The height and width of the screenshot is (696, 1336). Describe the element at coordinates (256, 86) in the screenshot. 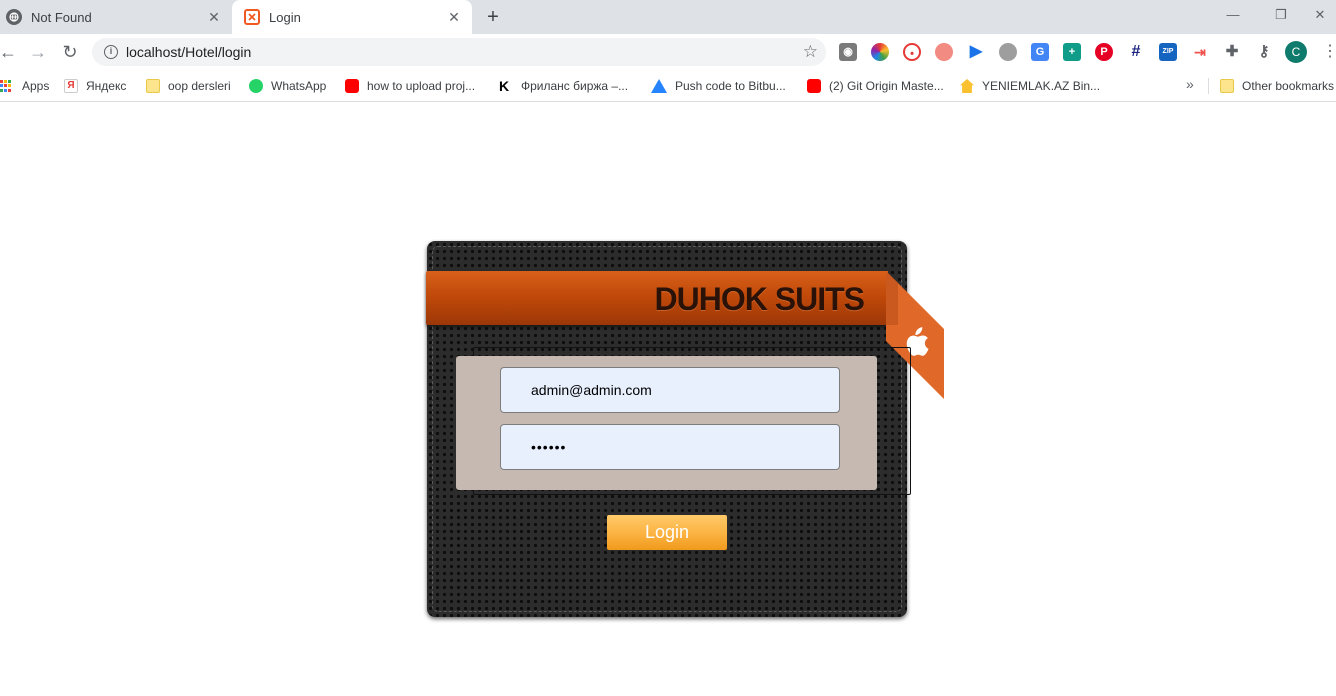

I see `whatsapp-icon` at that location.